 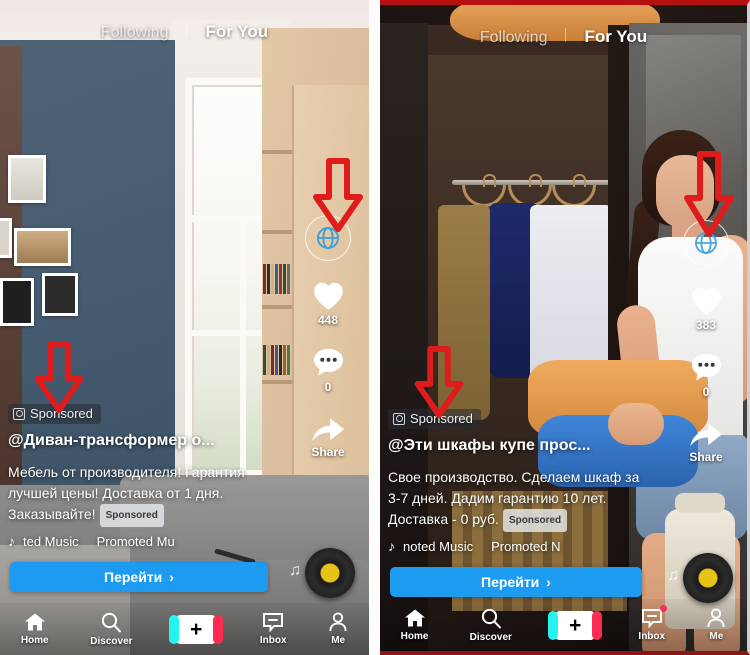 I want to click on like-count: 383, so click(x=706, y=325).